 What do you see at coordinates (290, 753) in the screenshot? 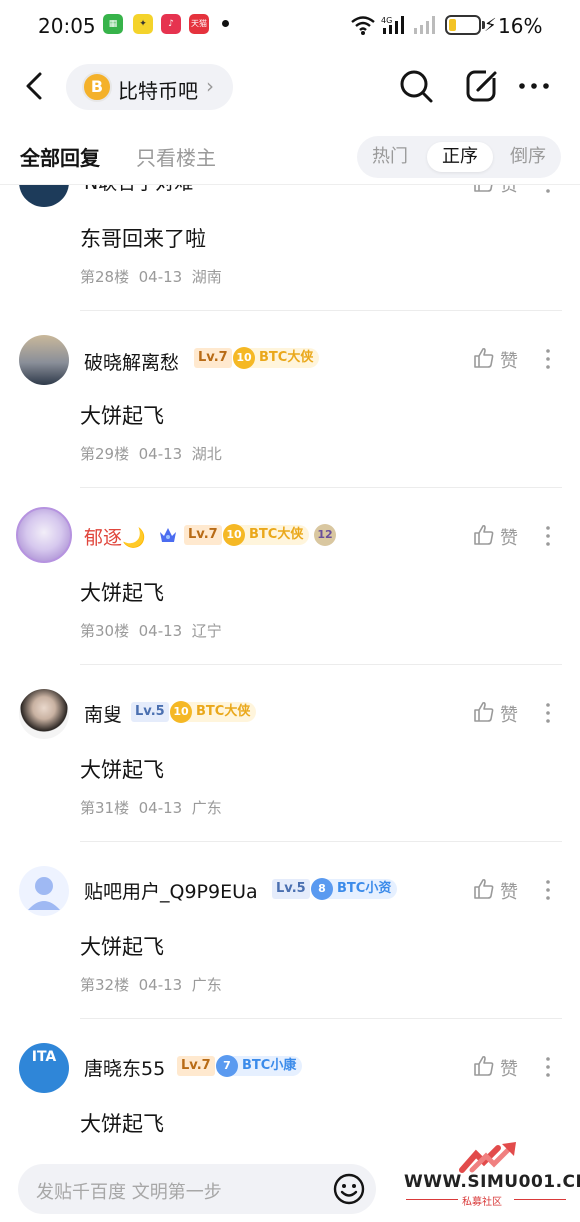
I see `reply-item: 南叟 Lv.5 10 BTC大侠 赞 大饼起飞 第31楼 04-13 广东` at bounding box center [290, 753].